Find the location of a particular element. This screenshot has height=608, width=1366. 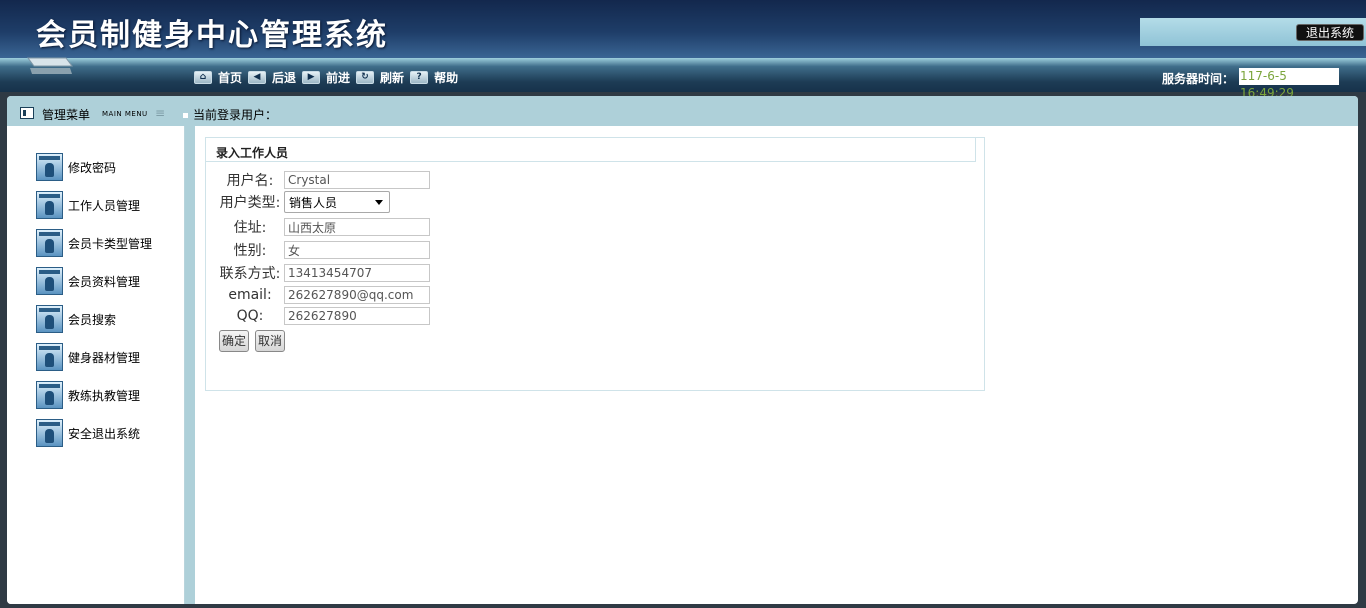

nav-back: ◀ 后退 is located at coordinates (272, 77).